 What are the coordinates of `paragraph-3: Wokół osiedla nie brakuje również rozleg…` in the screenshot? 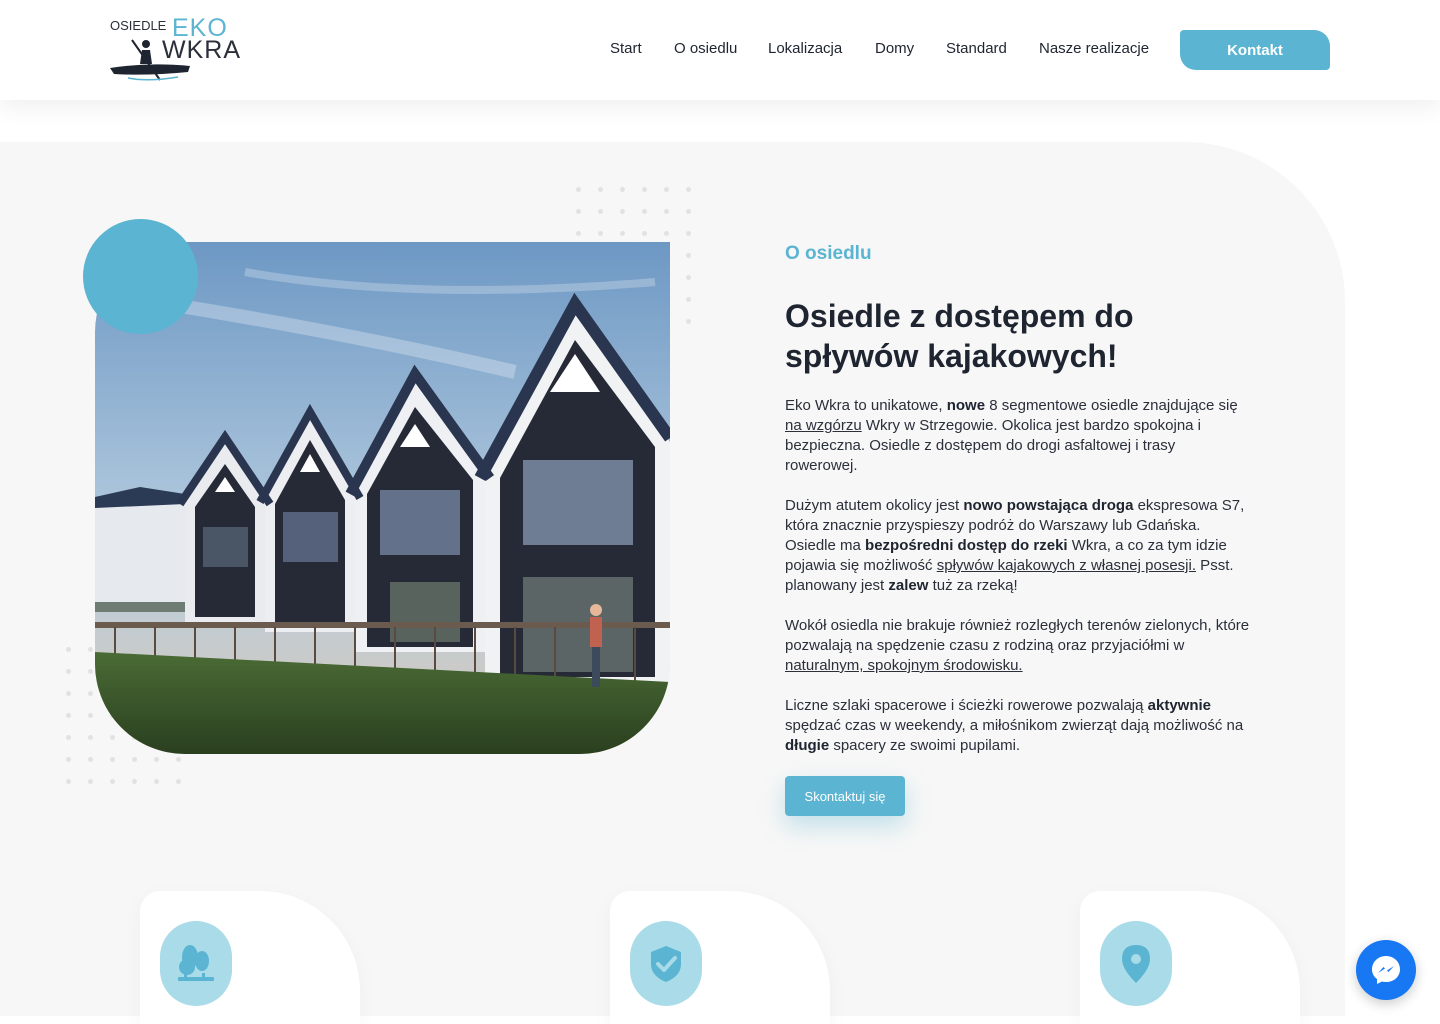 It's located at (1017, 646).